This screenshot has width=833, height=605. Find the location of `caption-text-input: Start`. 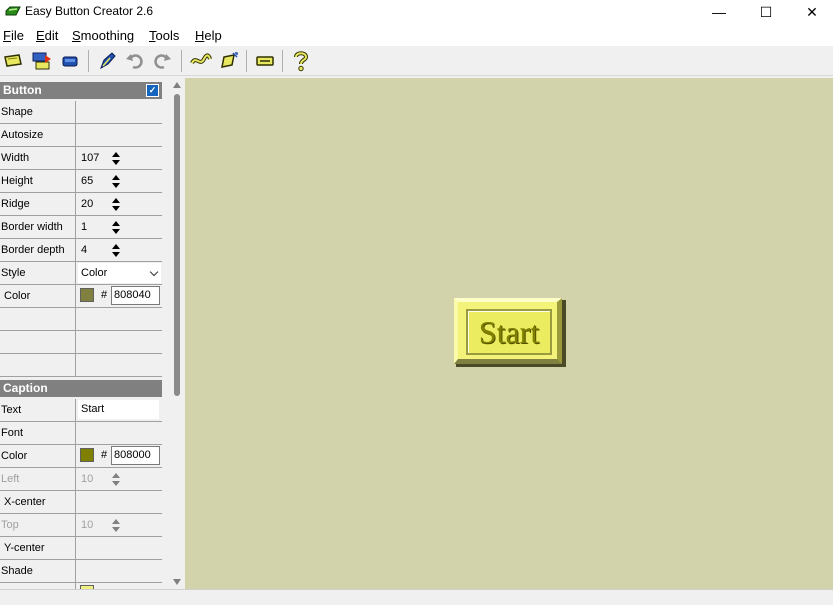

caption-text-input: Start is located at coordinates (118, 409).